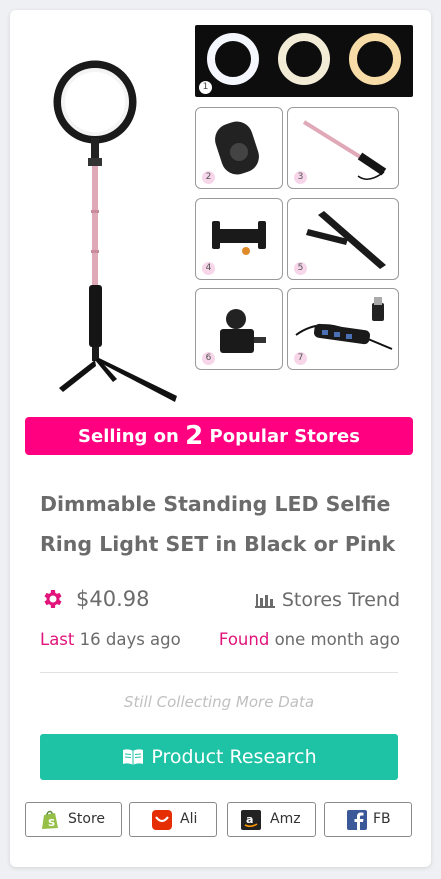  I want to click on thumbnail-number: 4, so click(208, 268).